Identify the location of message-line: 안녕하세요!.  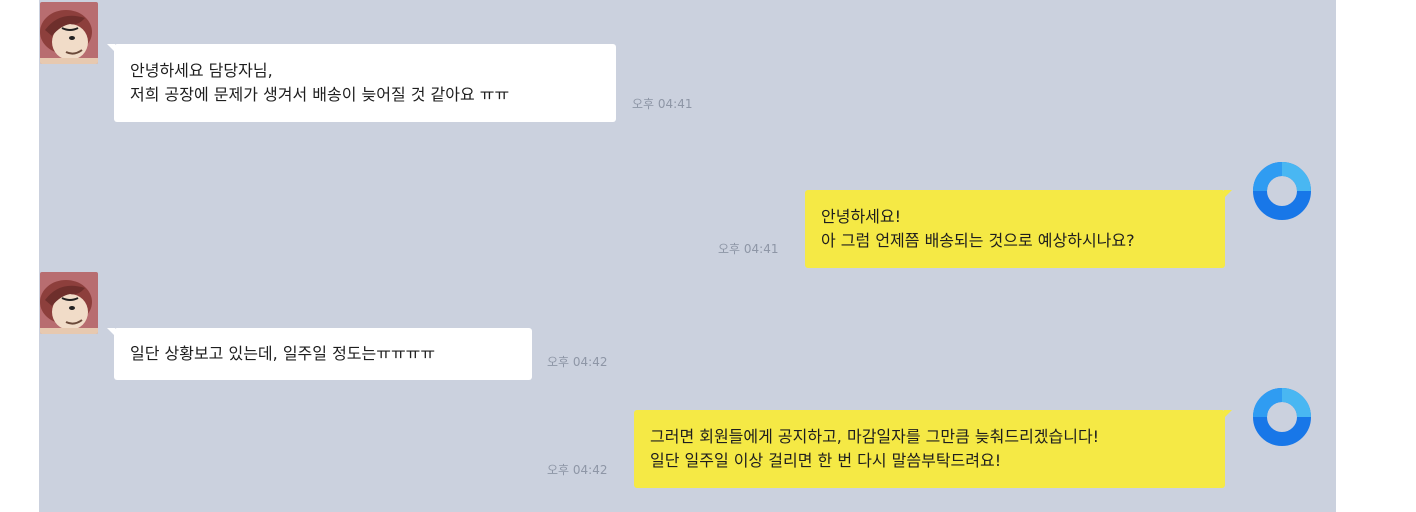
(861, 216).